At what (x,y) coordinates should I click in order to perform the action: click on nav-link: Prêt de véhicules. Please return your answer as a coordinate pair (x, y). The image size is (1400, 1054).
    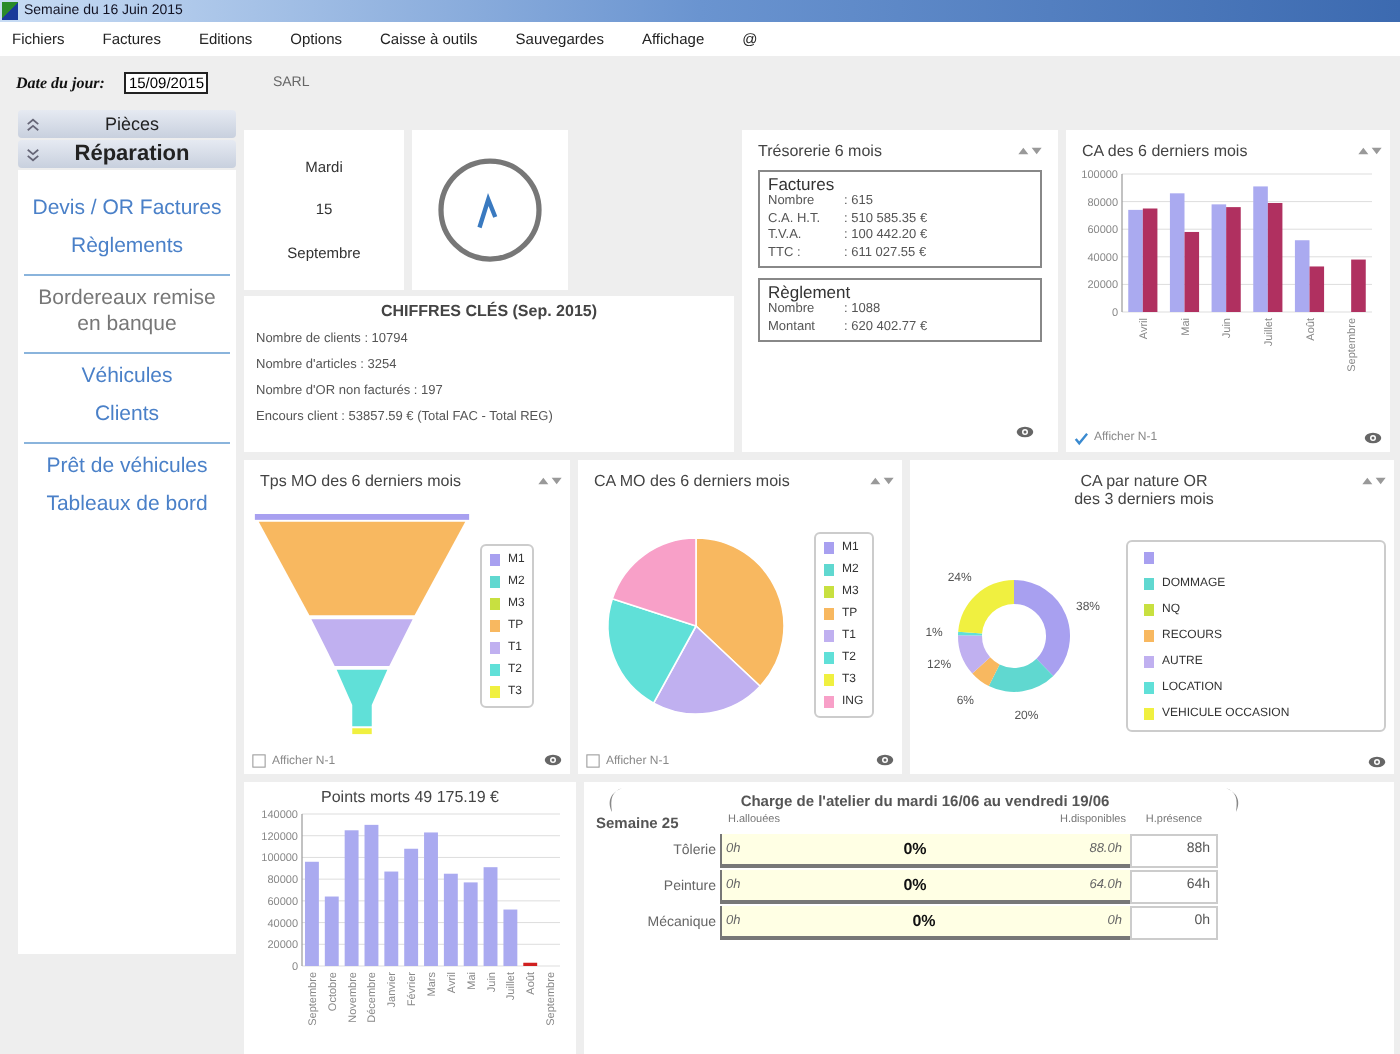
    Looking at the image, I should click on (127, 467).